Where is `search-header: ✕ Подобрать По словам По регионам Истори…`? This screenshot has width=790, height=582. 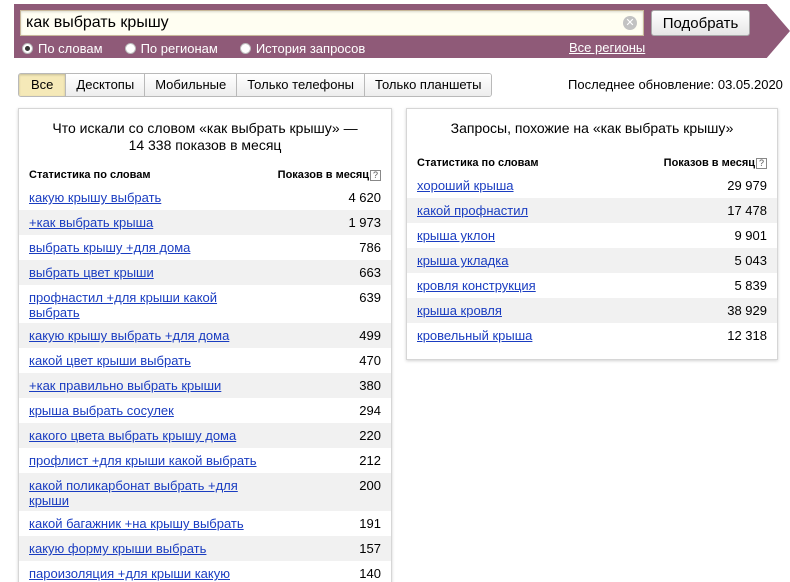
search-header: ✕ Подобрать По словам По регионам Истори… is located at coordinates (395, 31).